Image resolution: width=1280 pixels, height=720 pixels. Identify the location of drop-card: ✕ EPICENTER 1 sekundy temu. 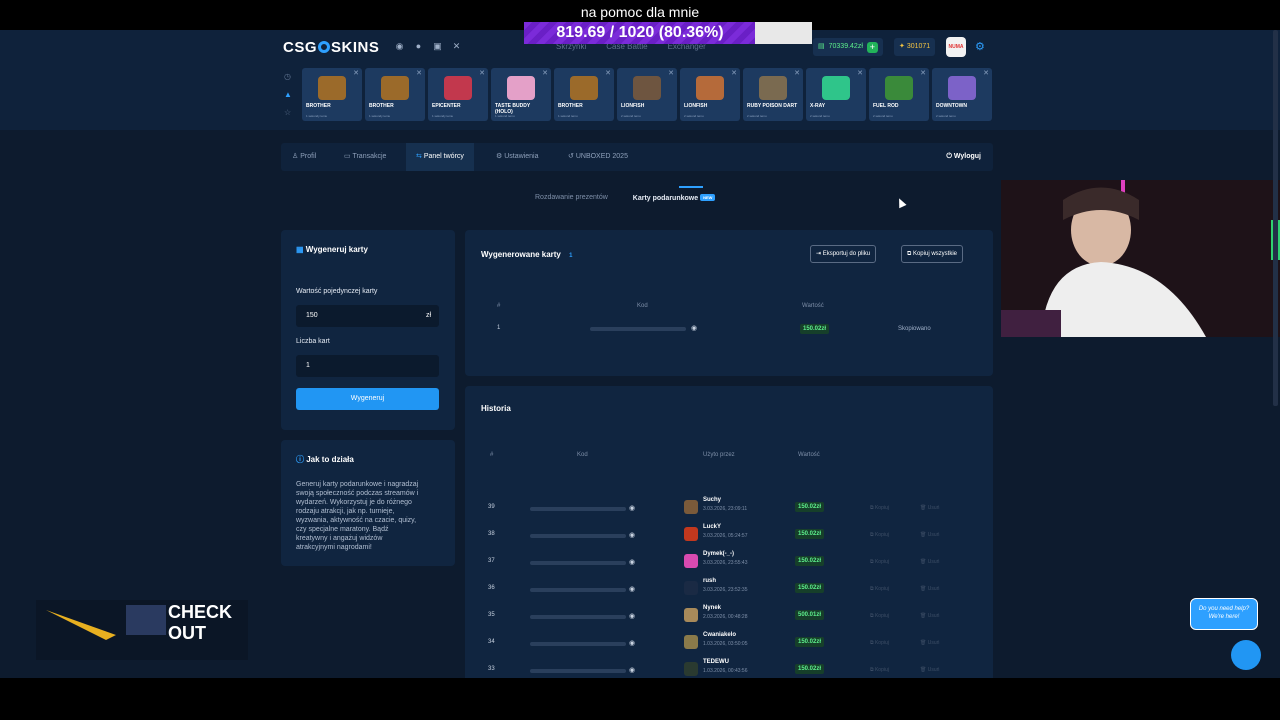
(458, 94).